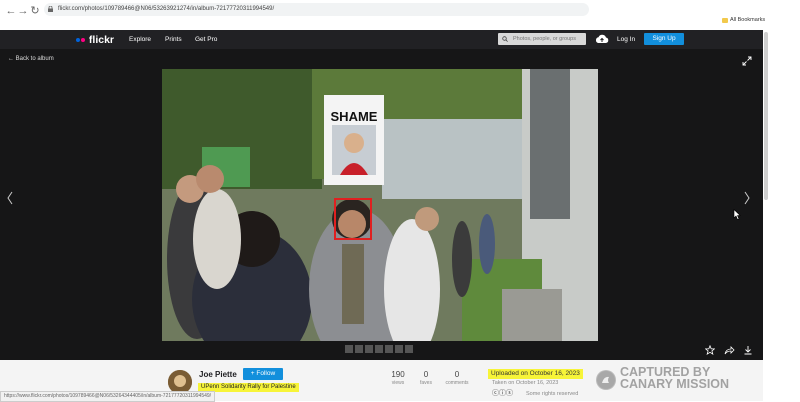  I want to click on rights-link: Some rights reserved, so click(552, 394).